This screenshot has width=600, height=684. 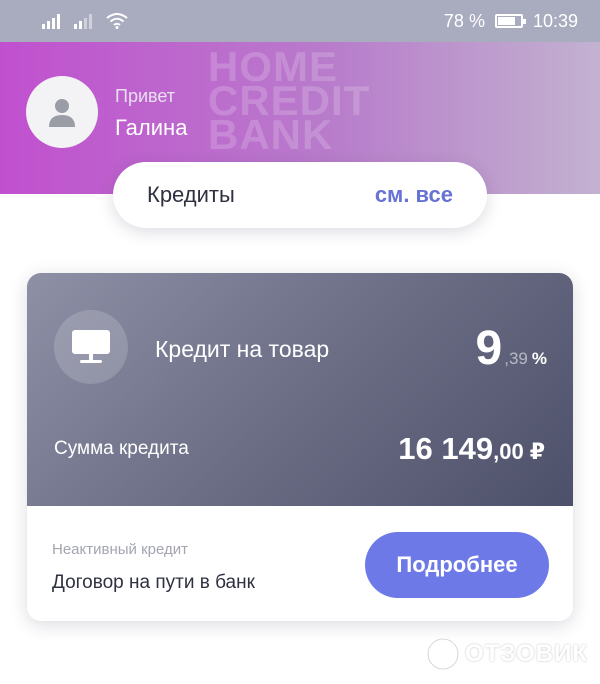 What do you see at coordinates (539, 358) in the screenshot?
I see `rate-unit: %` at bounding box center [539, 358].